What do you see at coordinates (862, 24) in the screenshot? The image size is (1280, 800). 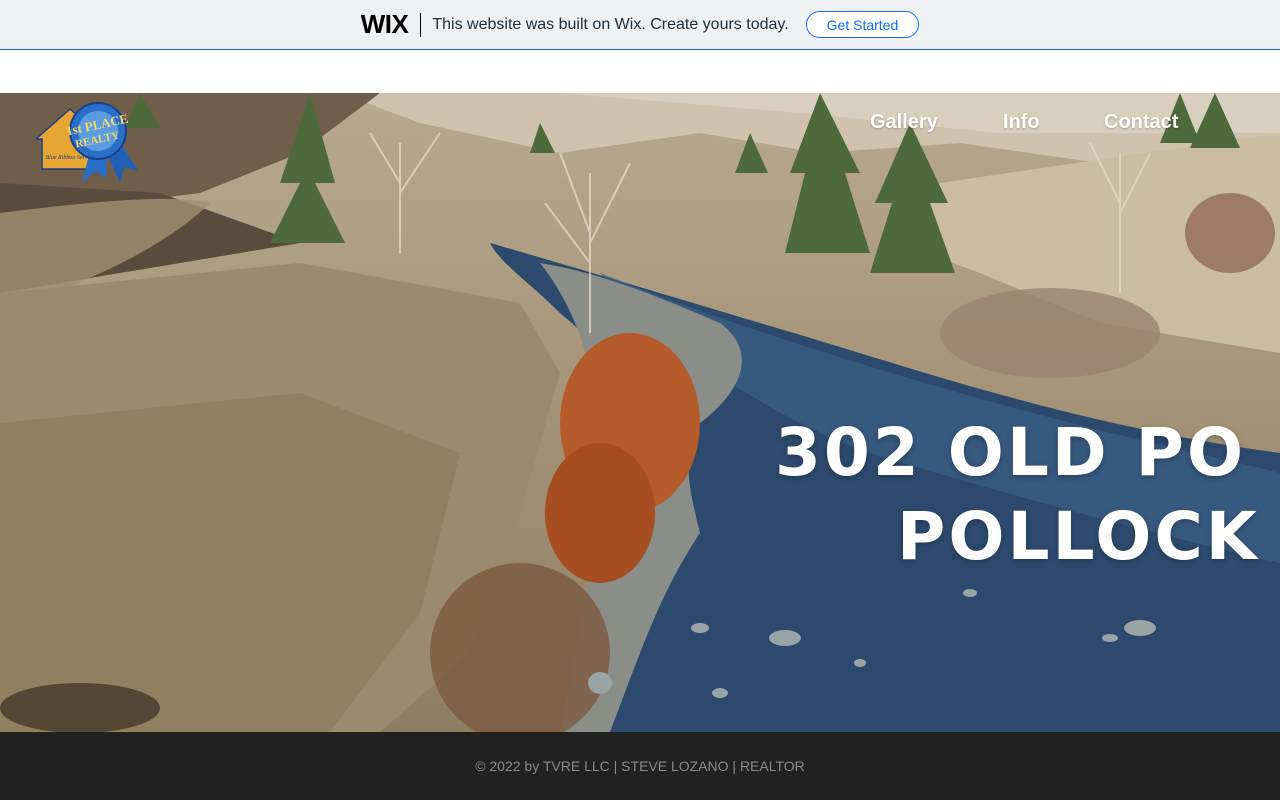 I see `get-started-button: Get Started` at bounding box center [862, 24].